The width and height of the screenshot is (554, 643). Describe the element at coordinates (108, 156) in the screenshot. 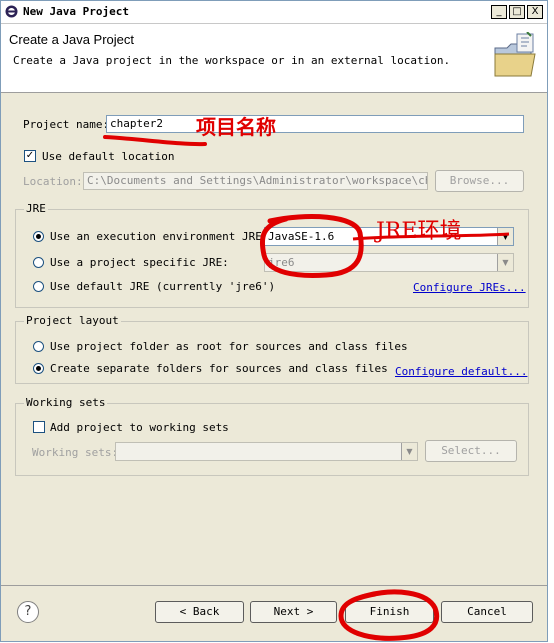

I see `use-default-location-label: Use default location` at that location.